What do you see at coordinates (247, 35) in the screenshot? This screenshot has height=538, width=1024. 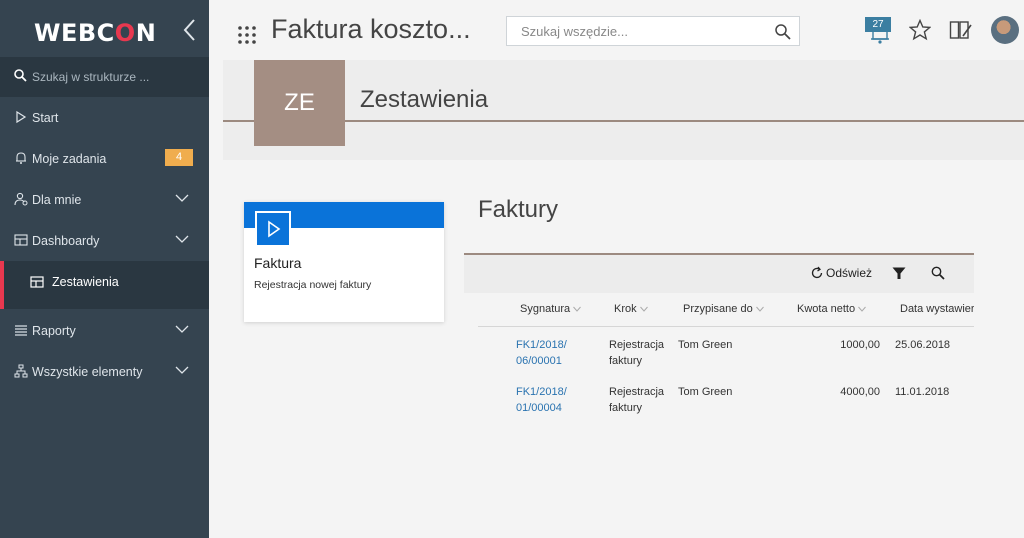 I see `app-grid-icon` at bounding box center [247, 35].